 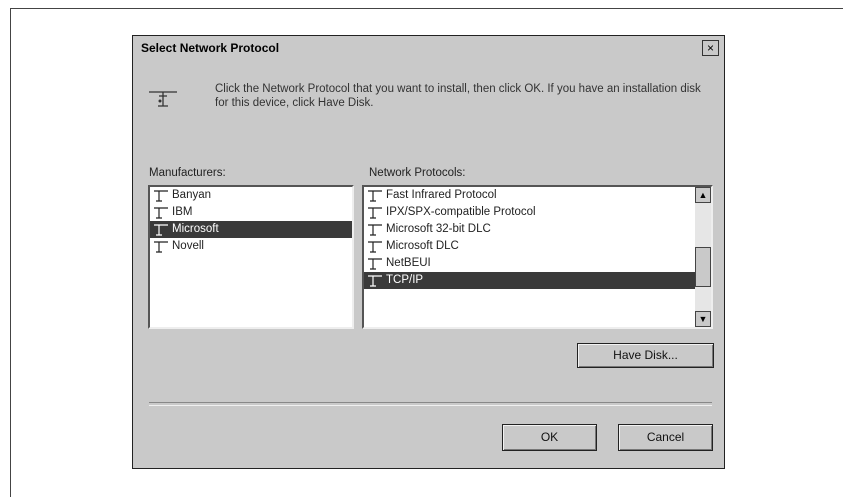 I want to click on manufacturer-item-label: Novell, so click(x=188, y=246).